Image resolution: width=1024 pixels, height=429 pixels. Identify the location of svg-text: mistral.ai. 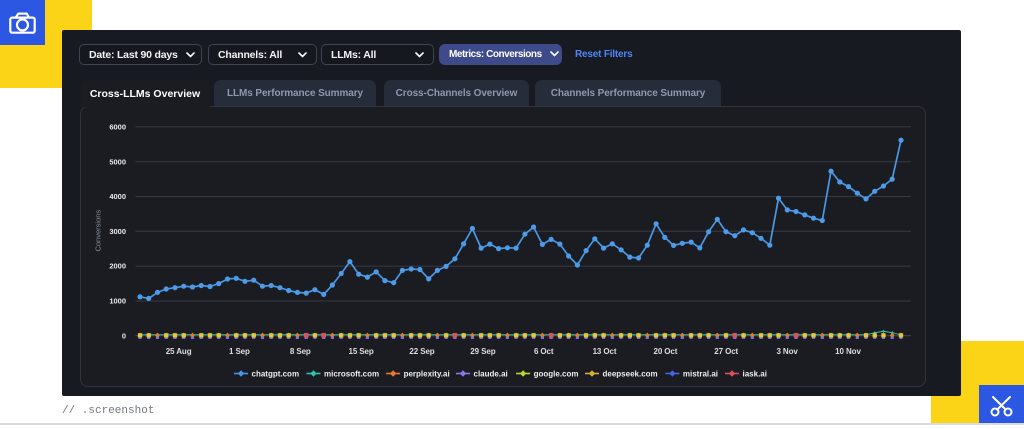
(700, 374).